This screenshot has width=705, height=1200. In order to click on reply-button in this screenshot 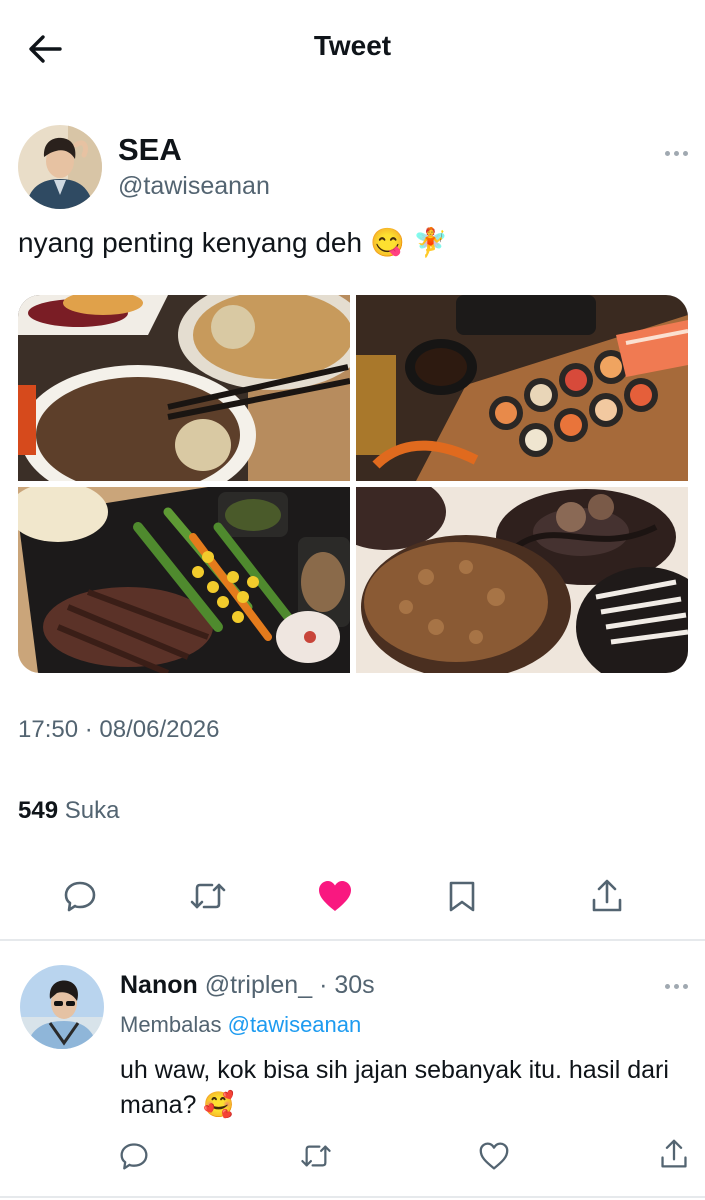, I will do `click(80, 896)`.